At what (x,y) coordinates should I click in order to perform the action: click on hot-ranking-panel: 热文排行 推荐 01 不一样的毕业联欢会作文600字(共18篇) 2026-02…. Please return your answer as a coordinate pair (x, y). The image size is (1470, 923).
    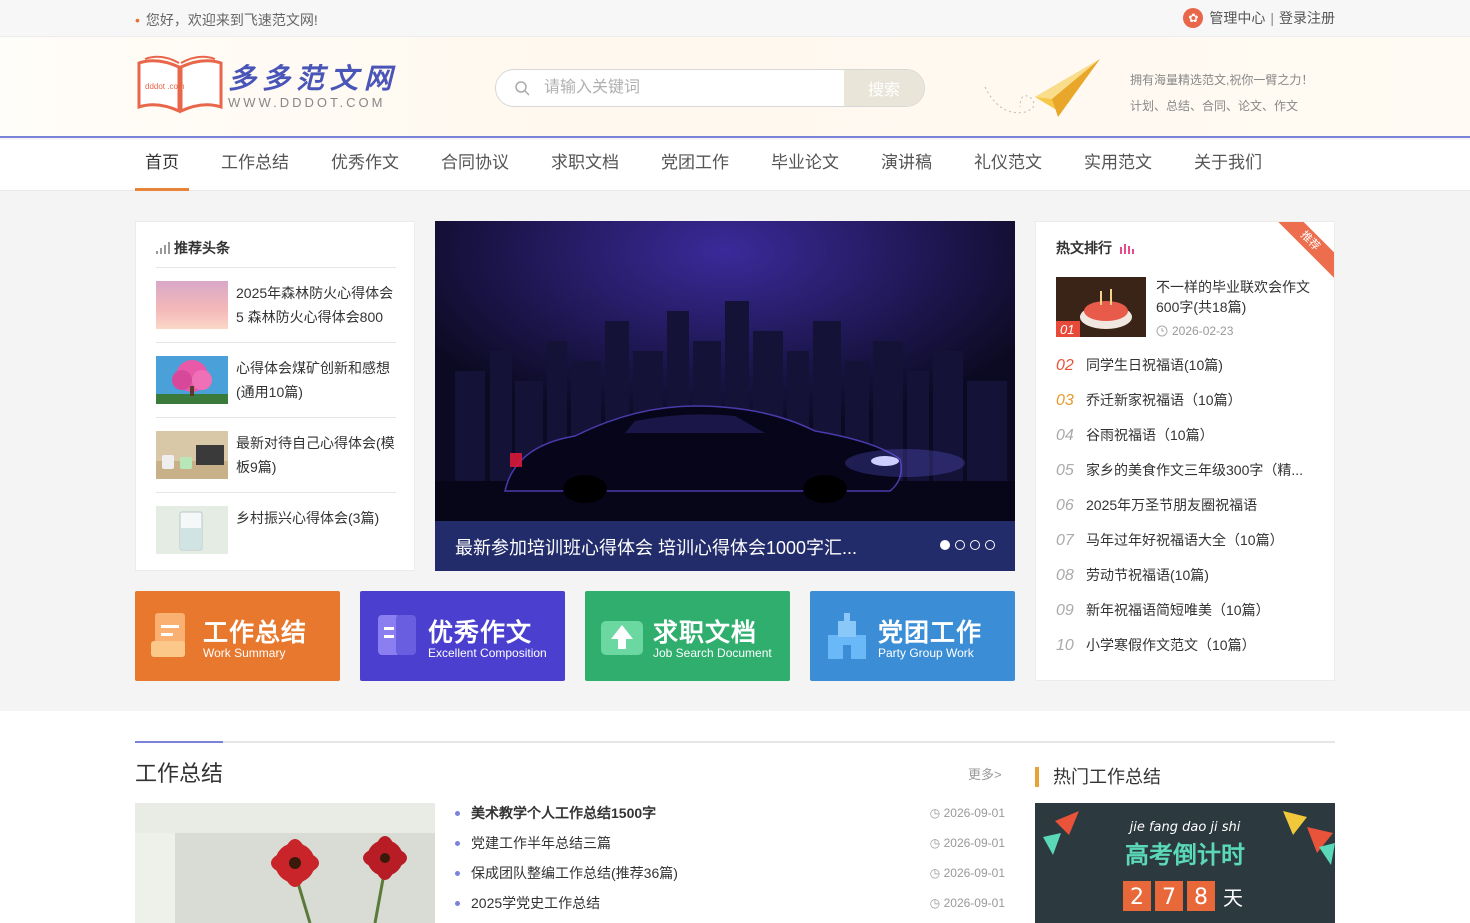
    Looking at the image, I should click on (1185, 451).